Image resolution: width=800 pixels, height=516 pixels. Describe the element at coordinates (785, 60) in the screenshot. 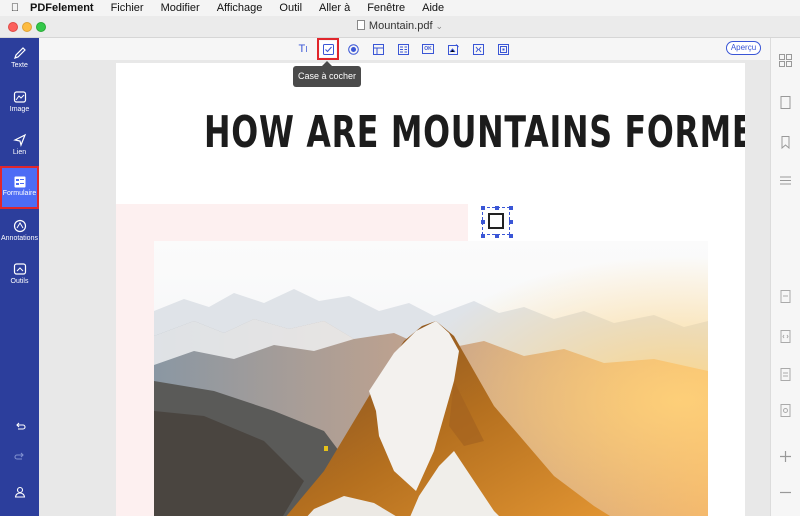

I see `thumbnails-icon` at that location.